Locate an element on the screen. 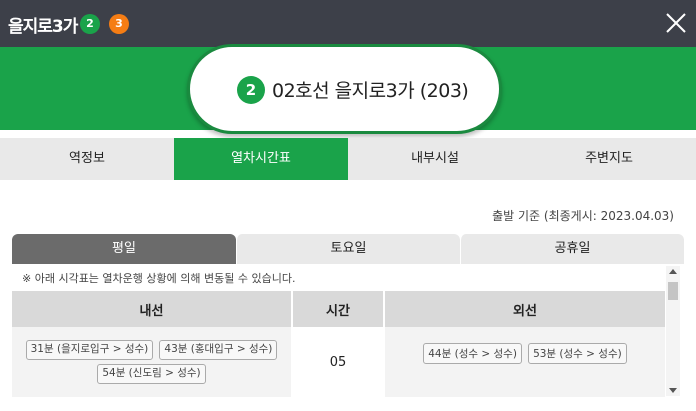 This screenshot has height=411, width=696. tab-holiday: 공휴일 is located at coordinates (572, 249).